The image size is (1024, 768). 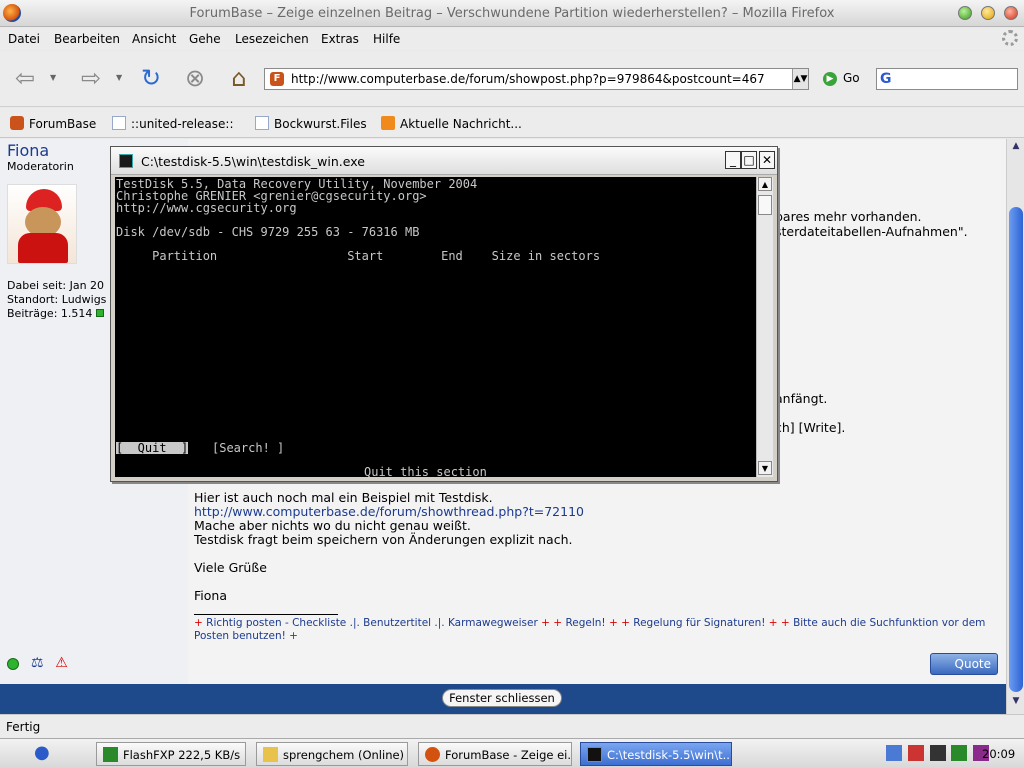 I want to click on page-icon, so click(x=262, y=123).